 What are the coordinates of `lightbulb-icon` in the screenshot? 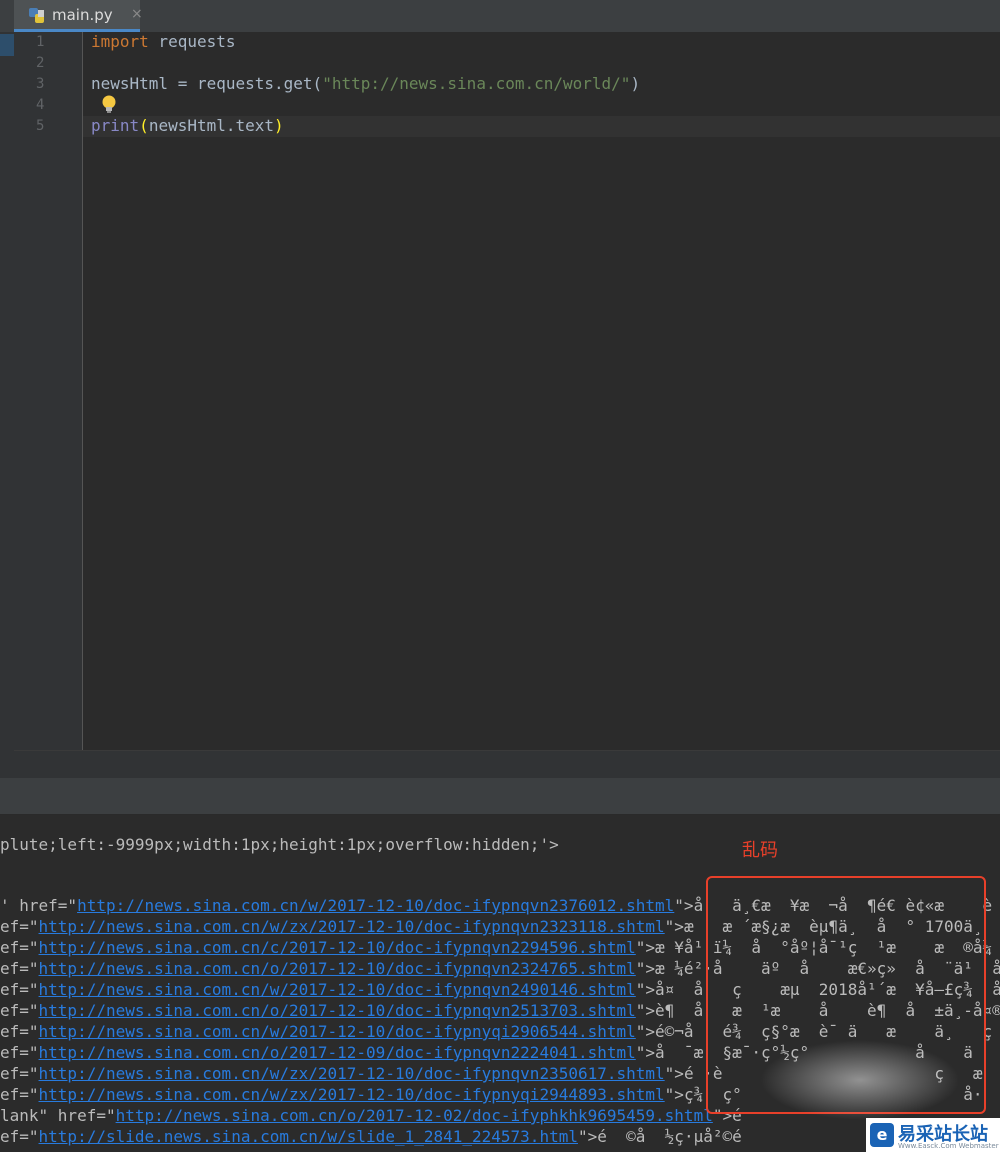 It's located at (109, 104).